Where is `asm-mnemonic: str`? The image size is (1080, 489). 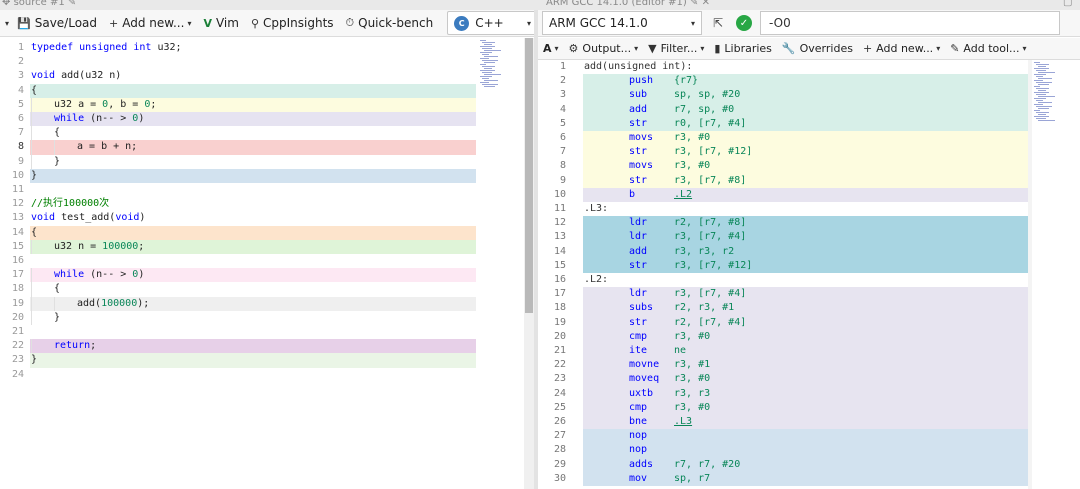 asm-mnemonic: str is located at coordinates (638, 180).